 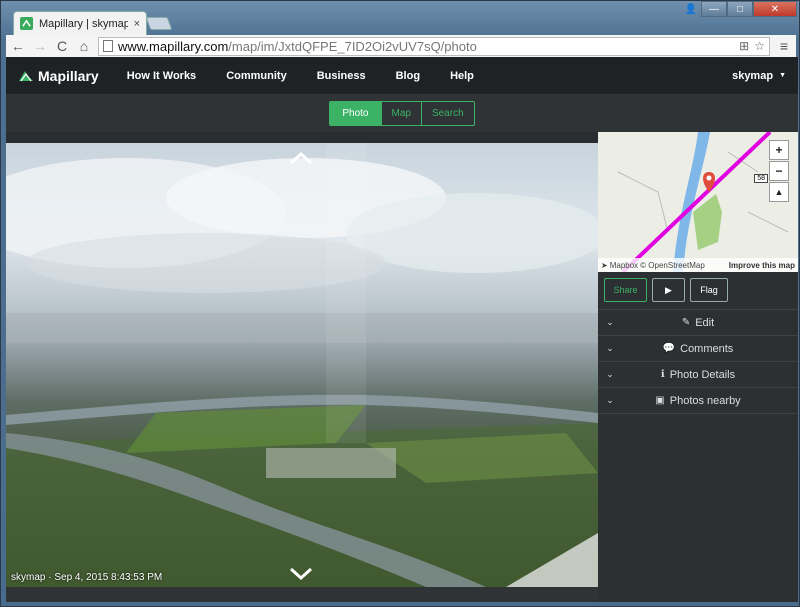 I want to click on photo-caption: skymap · Sep 4, 2015 8:43:53 PM, so click(x=86, y=577).